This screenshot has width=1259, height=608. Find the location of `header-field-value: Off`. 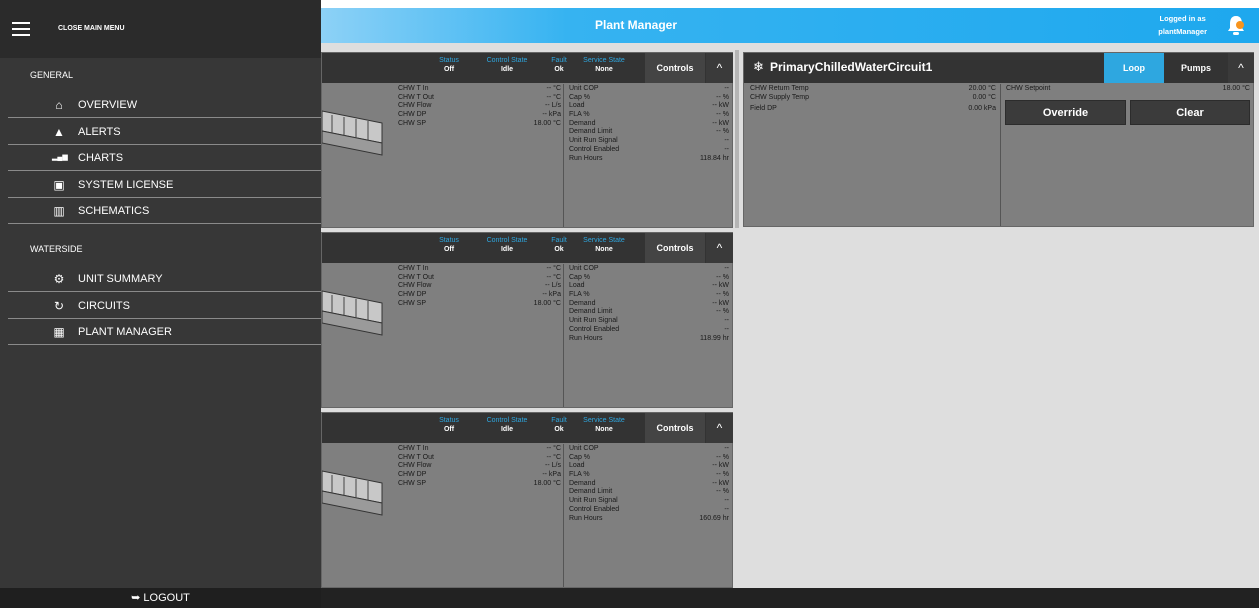

header-field-value: Off is located at coordinates (449, 69).